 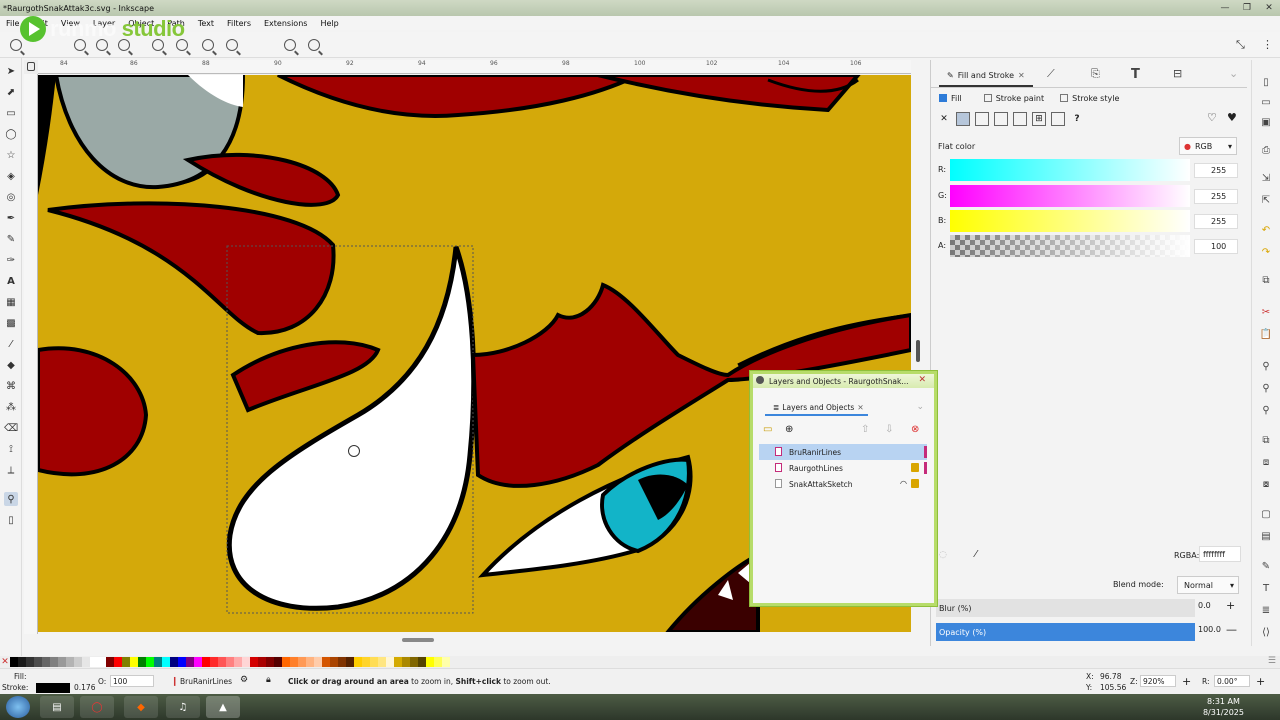 I want to click on print-icon: ⎙, so click(x=1266, y=150).